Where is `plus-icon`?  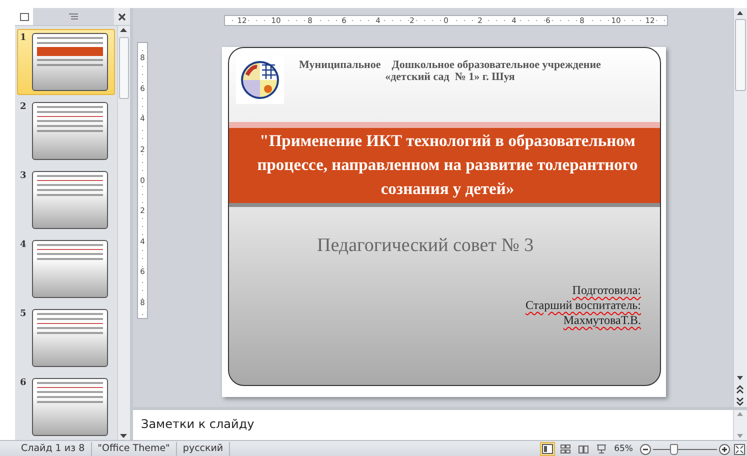
plus-icon is located at coordinates (724, 449).